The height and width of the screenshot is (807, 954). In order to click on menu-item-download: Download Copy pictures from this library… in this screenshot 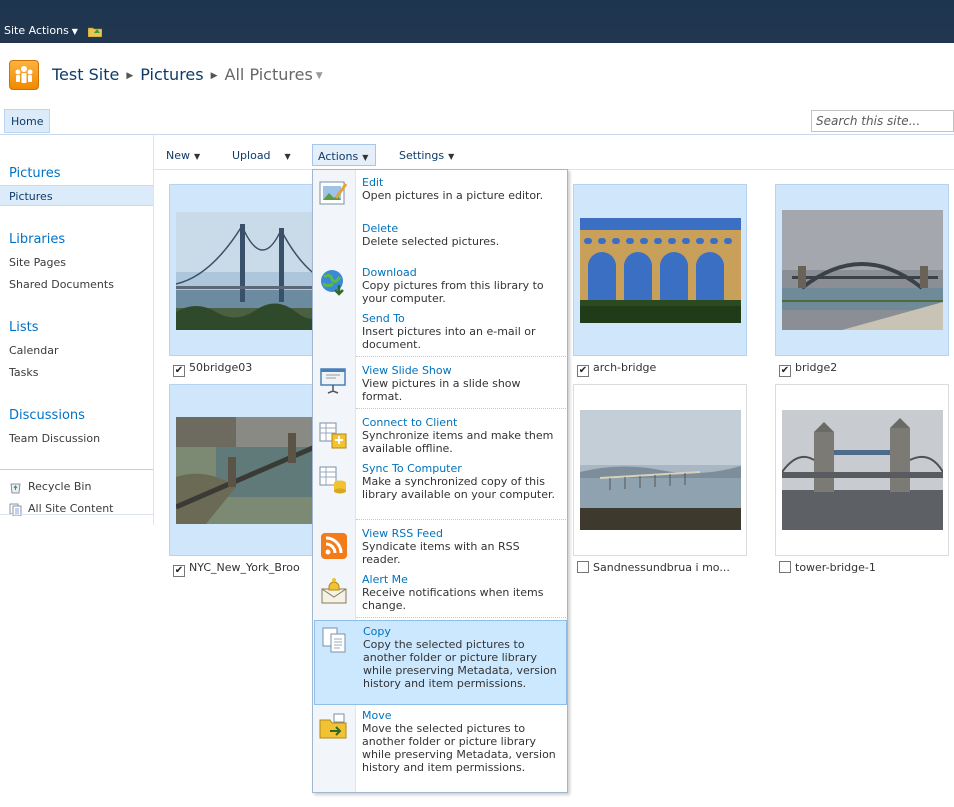, I will do `click(440, 288)`.